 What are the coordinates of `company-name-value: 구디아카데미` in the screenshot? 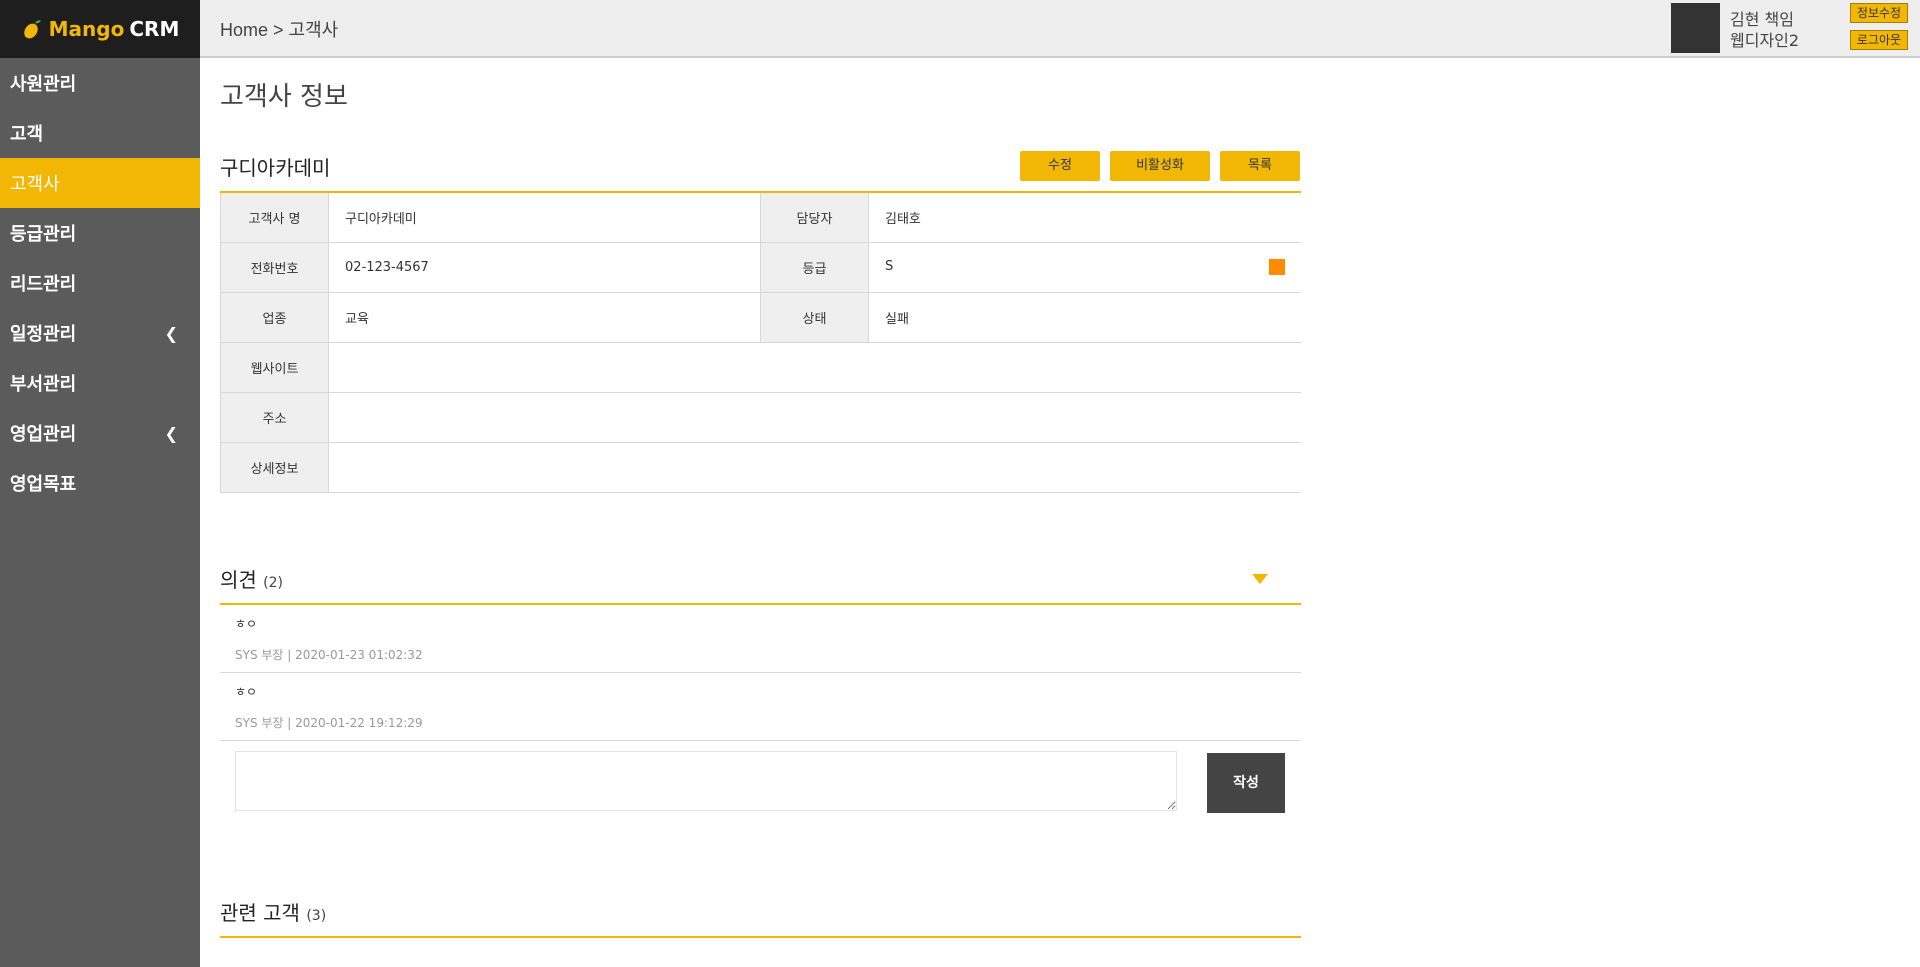 It's located at (544, 217).